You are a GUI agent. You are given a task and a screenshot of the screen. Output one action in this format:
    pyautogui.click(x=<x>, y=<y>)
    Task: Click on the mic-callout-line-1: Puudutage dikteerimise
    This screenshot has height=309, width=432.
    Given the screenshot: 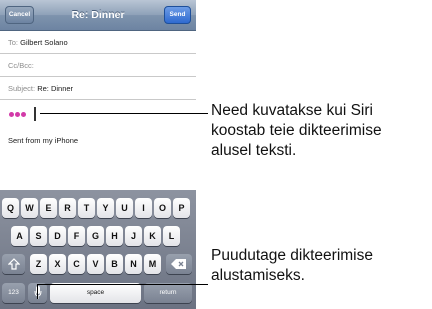 What is the action you would take?
    pyautogui.click(x=292, y=255)
    